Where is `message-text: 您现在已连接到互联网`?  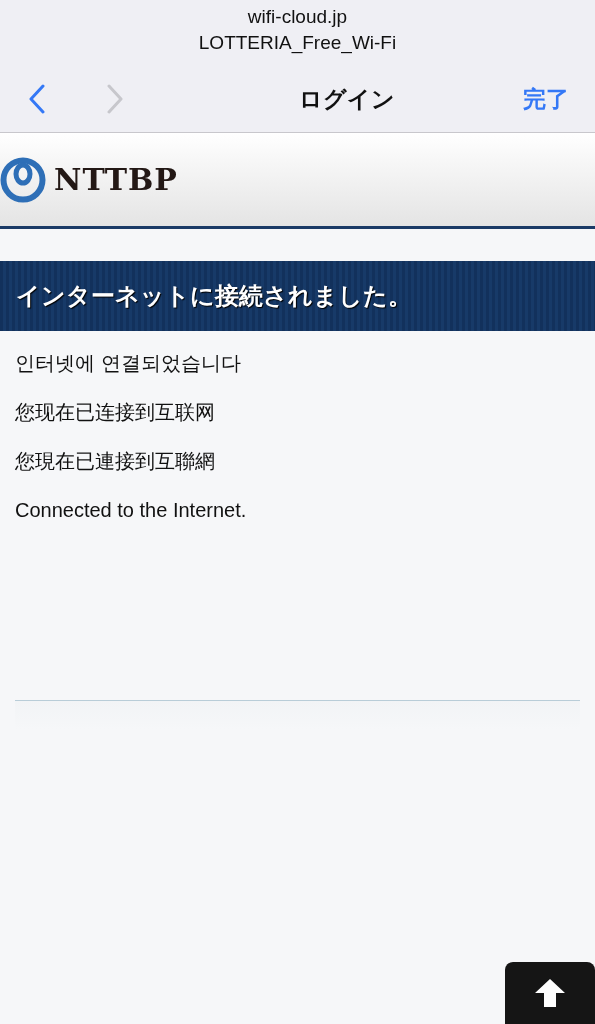
message-text: 您现在已连接到互联网 is located at coordinates (115, 412).